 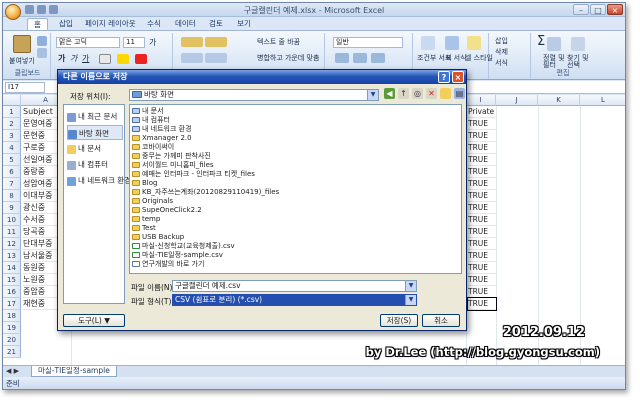 What do you see at coordinates (12, 340) in the screenshot?
I see `row-header: 20` at bounding box center [12, 340].